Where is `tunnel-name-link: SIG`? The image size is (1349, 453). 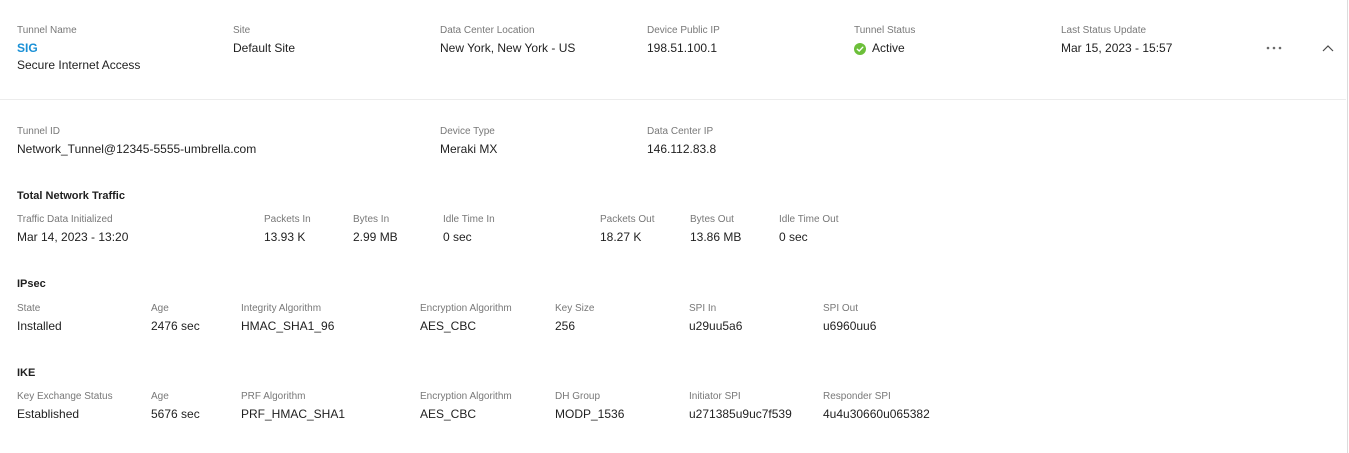
tunnel-name-link: SIG is located at coordinates (78, 48).